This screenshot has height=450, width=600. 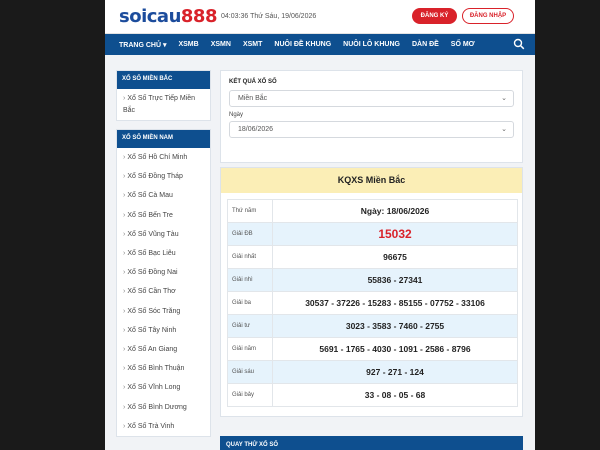 What do you see at coordinates (250, 395) in the screenshot?
I see `prize-label: Giải bảy` at bounding box center [250, 395].